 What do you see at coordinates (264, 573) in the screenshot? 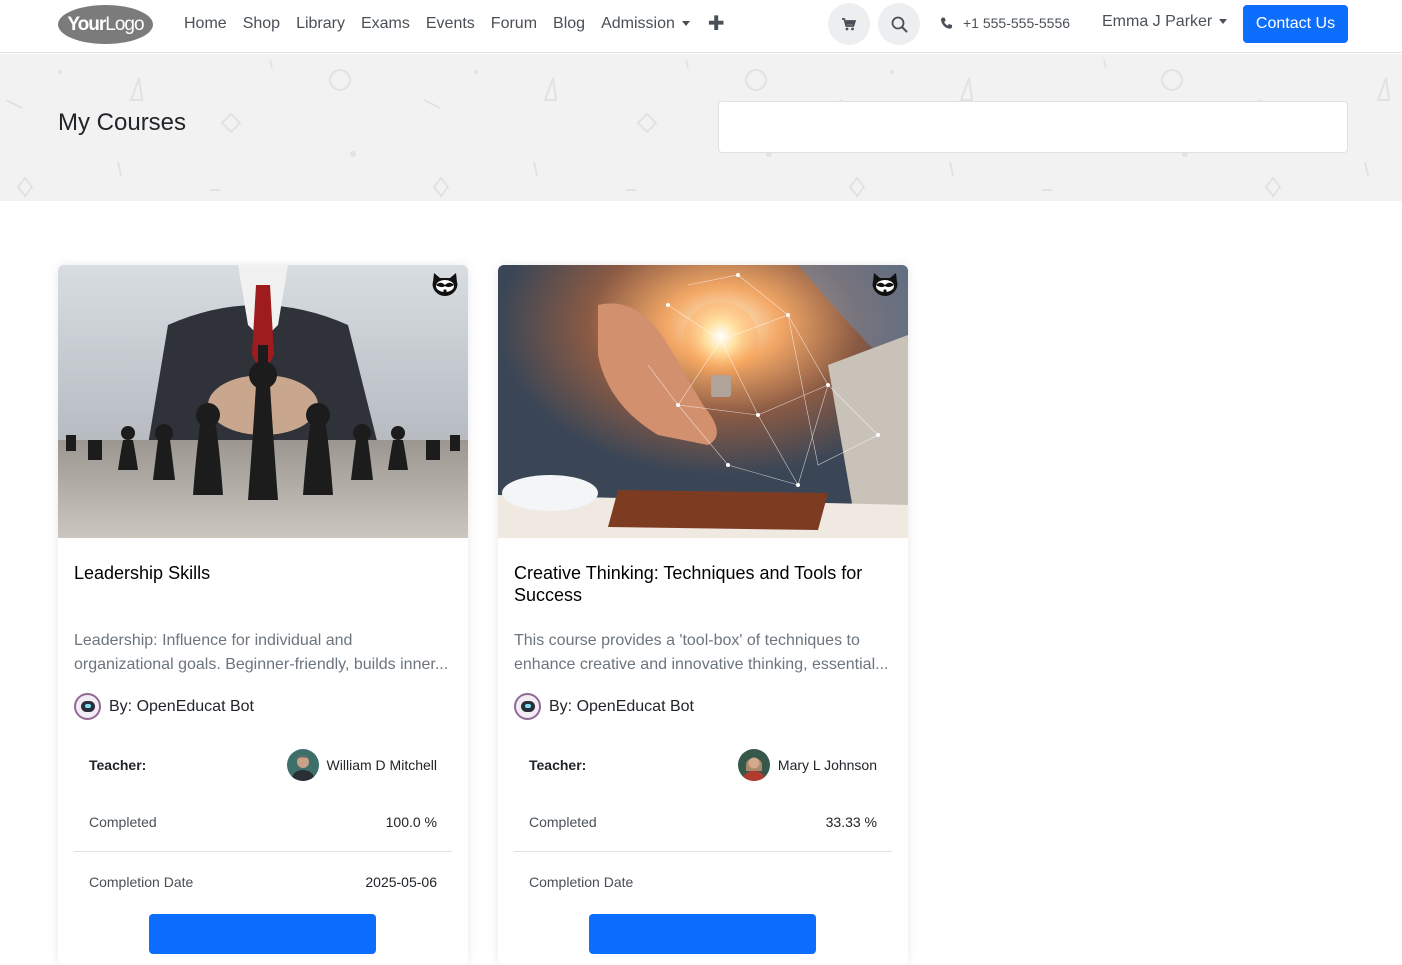
I see `course-title: Leadership Skills` at bounding box center [264, 573].